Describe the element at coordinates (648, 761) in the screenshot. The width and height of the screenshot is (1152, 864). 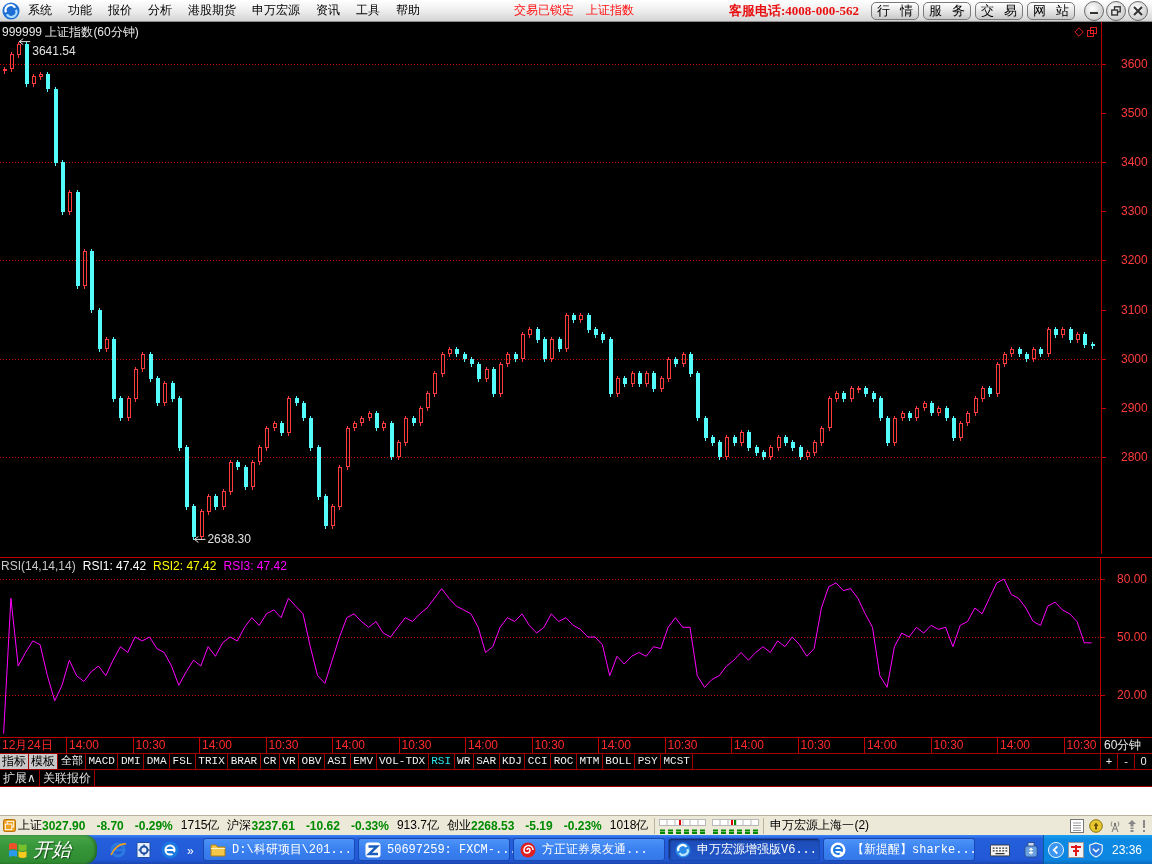
I see `indicator-tab: PSY` at that location.